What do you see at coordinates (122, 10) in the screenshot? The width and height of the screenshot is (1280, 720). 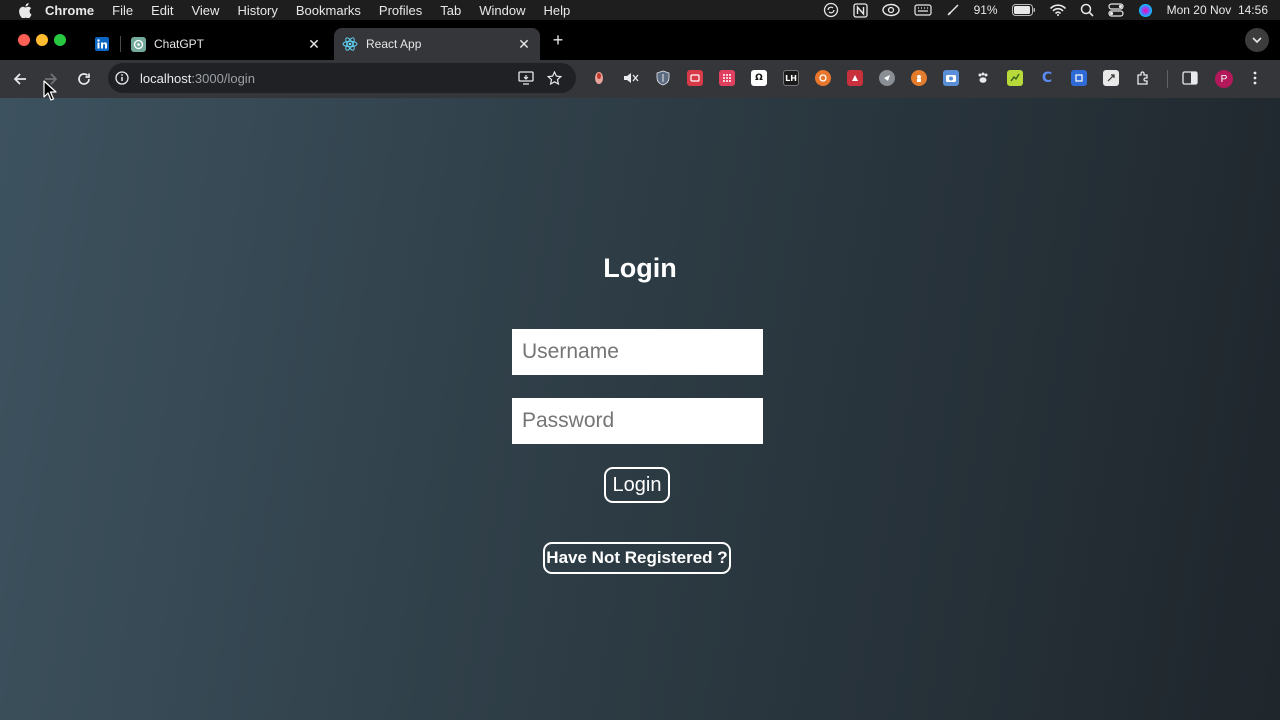 I see `menu-file: File` at bounding box center [122, 10].